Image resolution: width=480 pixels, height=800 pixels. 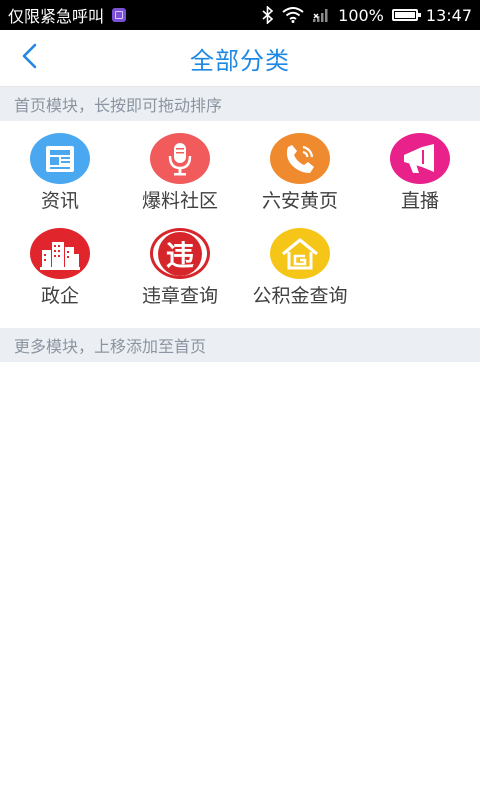 What do you see at coordinates (110, 346) in the screenshot?
I see `section-more-modules-label: 更多模块，上移添加至首页` at bounding box center [110, 346].